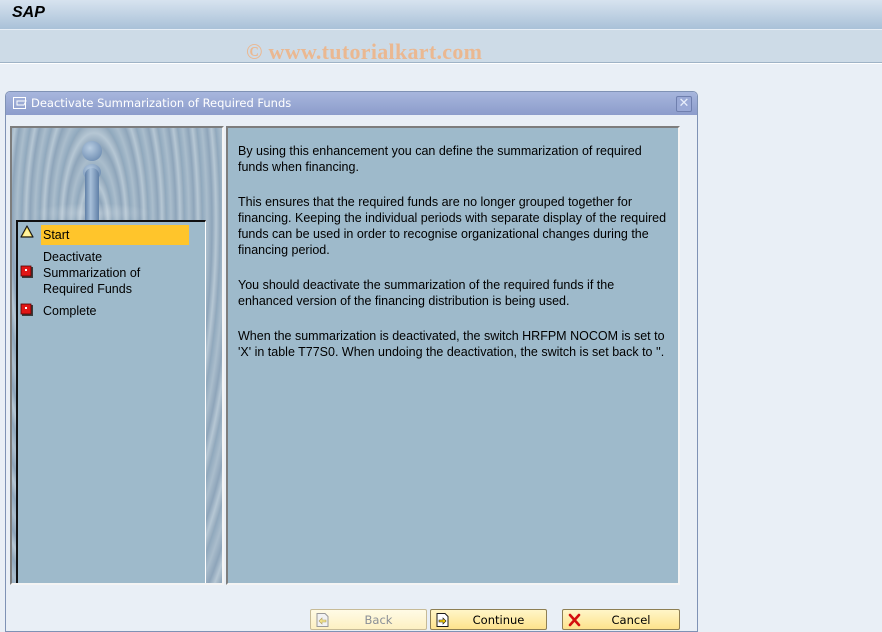  I want to click on step-start: Start, so click(104, 235).